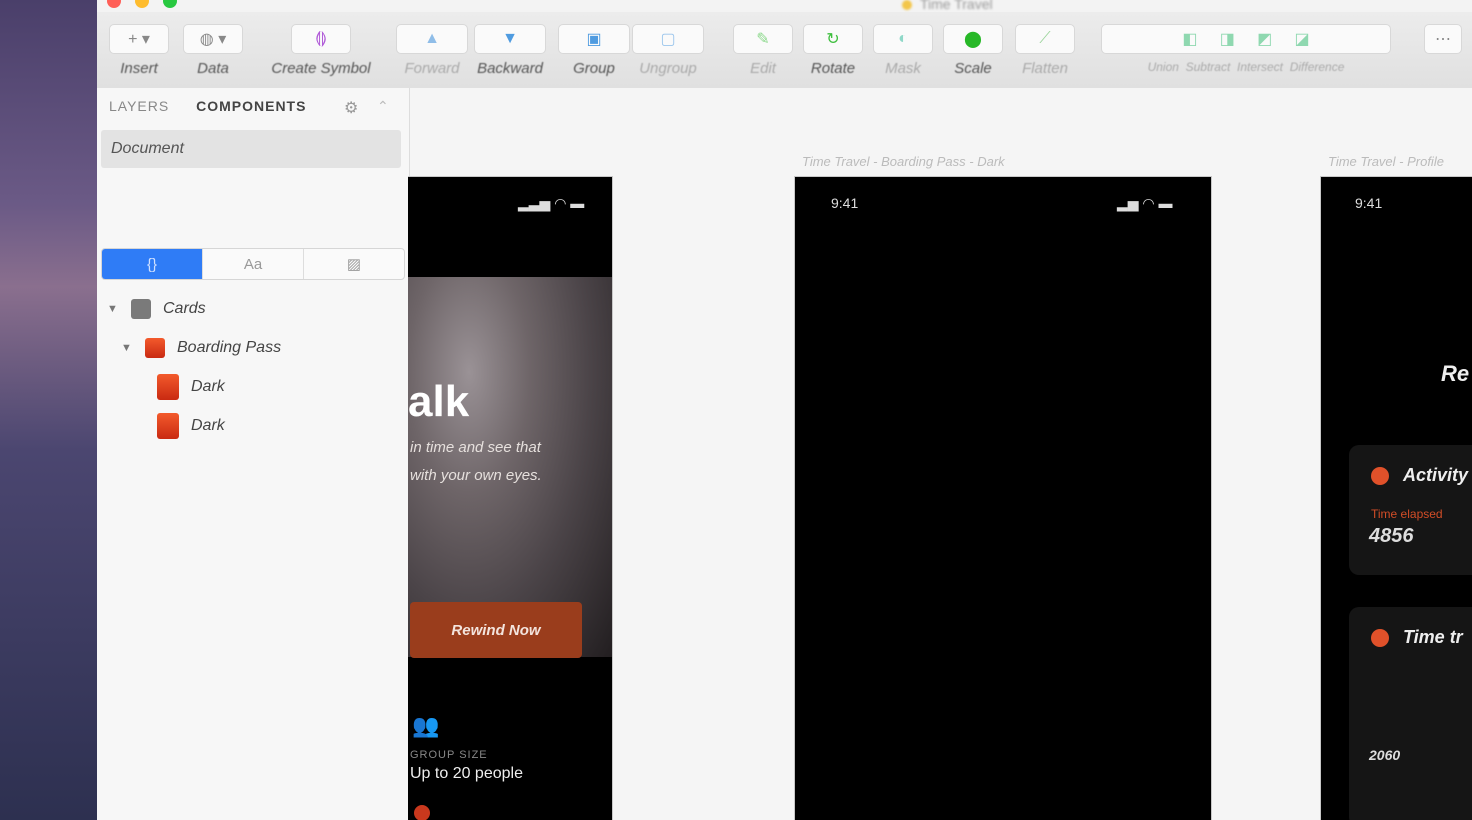 The width and height of the screenshot is (1472, 820). Describe the element at coordinates (1391, 536) in the screenshot. I see `activity-card-value: 4856` at that location.